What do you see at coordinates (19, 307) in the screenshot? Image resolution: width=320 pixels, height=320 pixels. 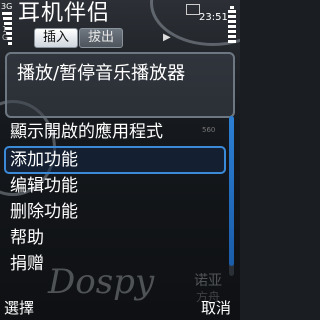 I see `softkey-select: 選擇` at bounding box center [19, 307].